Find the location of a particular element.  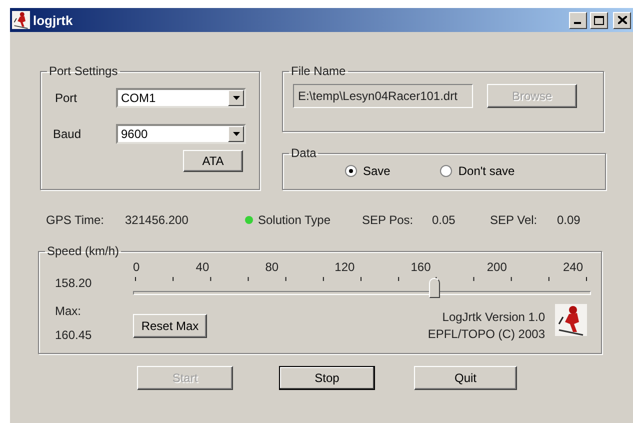

radio-option: Save is located at coordinates (367, 171).